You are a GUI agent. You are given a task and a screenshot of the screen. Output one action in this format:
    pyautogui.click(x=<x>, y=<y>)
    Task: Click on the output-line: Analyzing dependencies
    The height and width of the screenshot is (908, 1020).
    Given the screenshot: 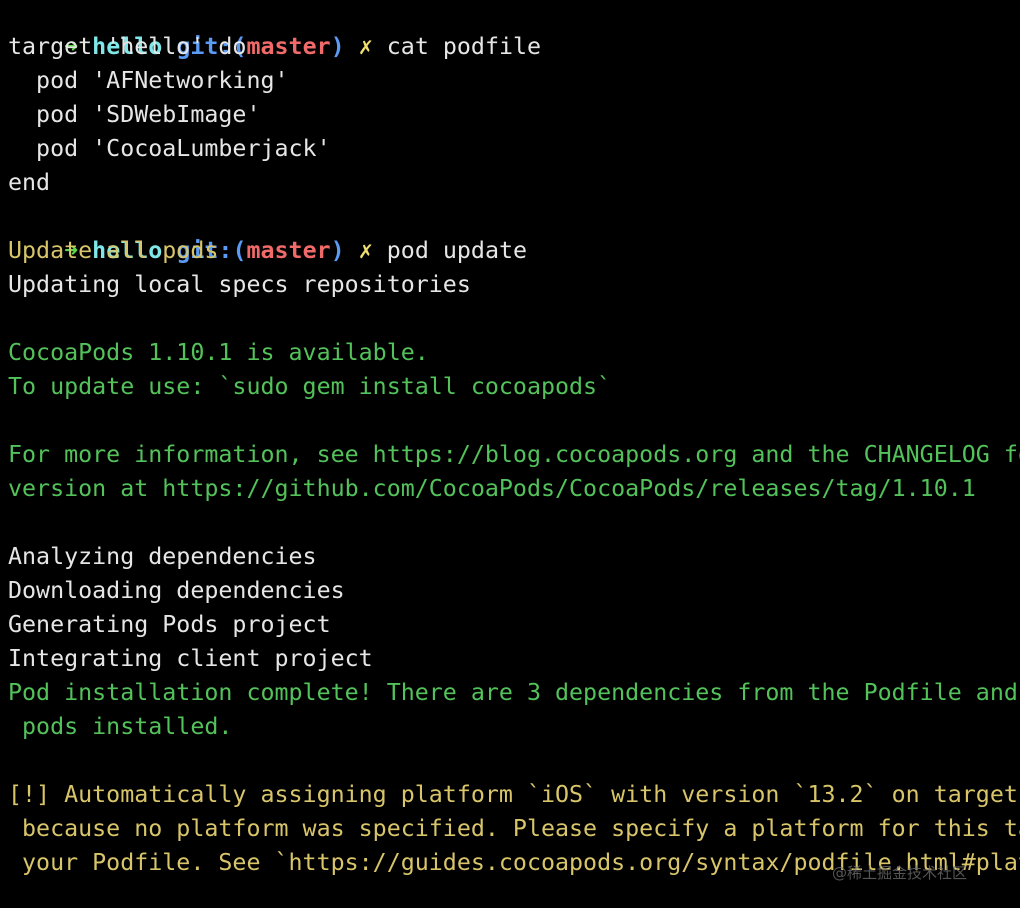 What is the action you would take?
    pyautogui.click(x=162, y=556)
    